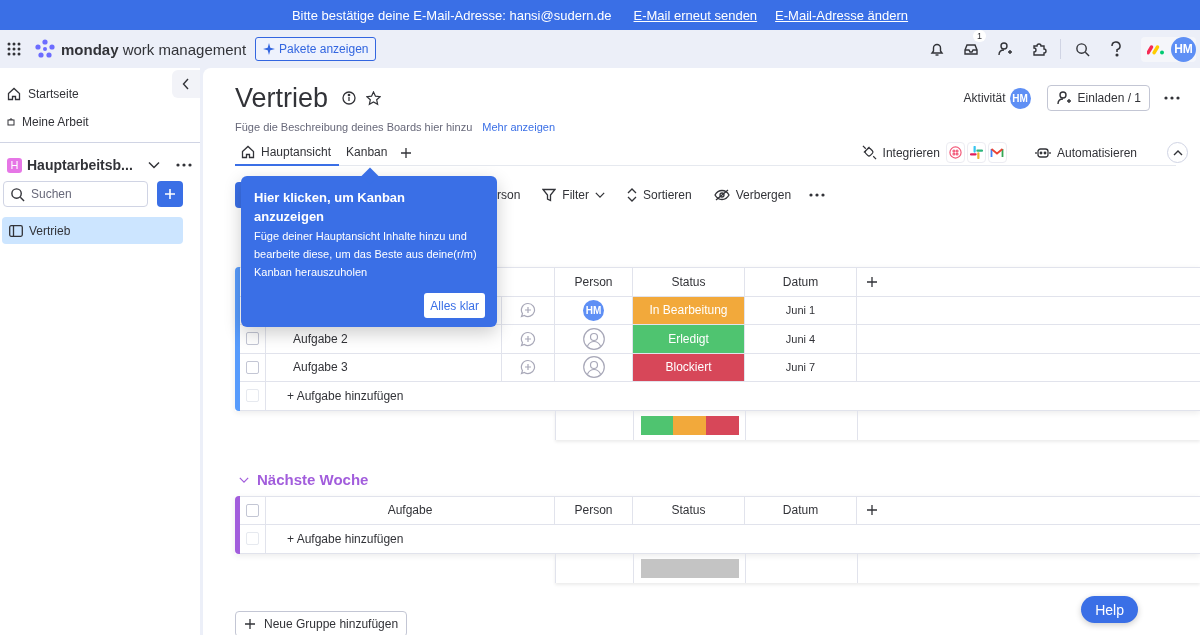 The height and width of the screenshot is (635, 1200). What do you see at coordinates (509, 195) in the screenshot?
I see `toolbar-button: rson` at bounding box center [509, 195].